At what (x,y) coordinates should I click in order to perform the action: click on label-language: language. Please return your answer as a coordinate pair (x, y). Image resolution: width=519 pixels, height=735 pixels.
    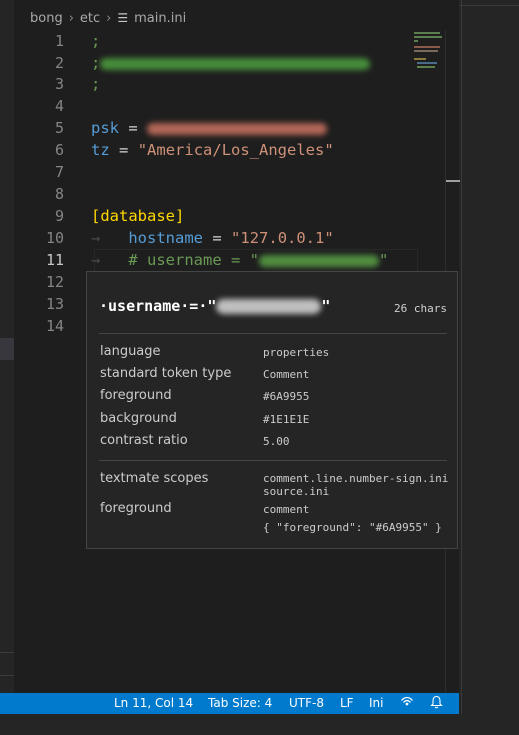
    Looking at the image, I should click on (130, 351).